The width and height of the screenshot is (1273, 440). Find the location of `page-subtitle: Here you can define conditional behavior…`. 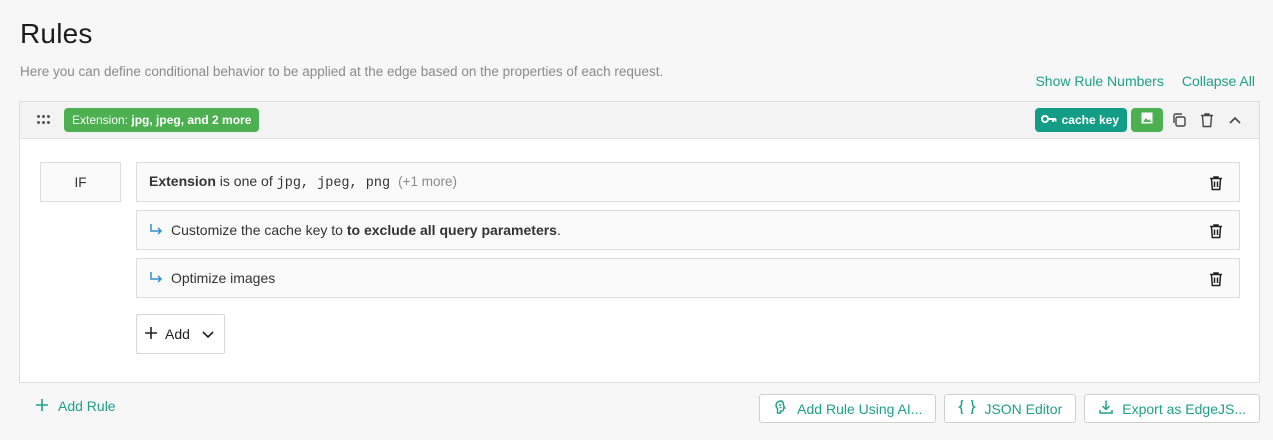

page-subtitle: Here you can define conditional behavior… is located at coordinates (342, 71).